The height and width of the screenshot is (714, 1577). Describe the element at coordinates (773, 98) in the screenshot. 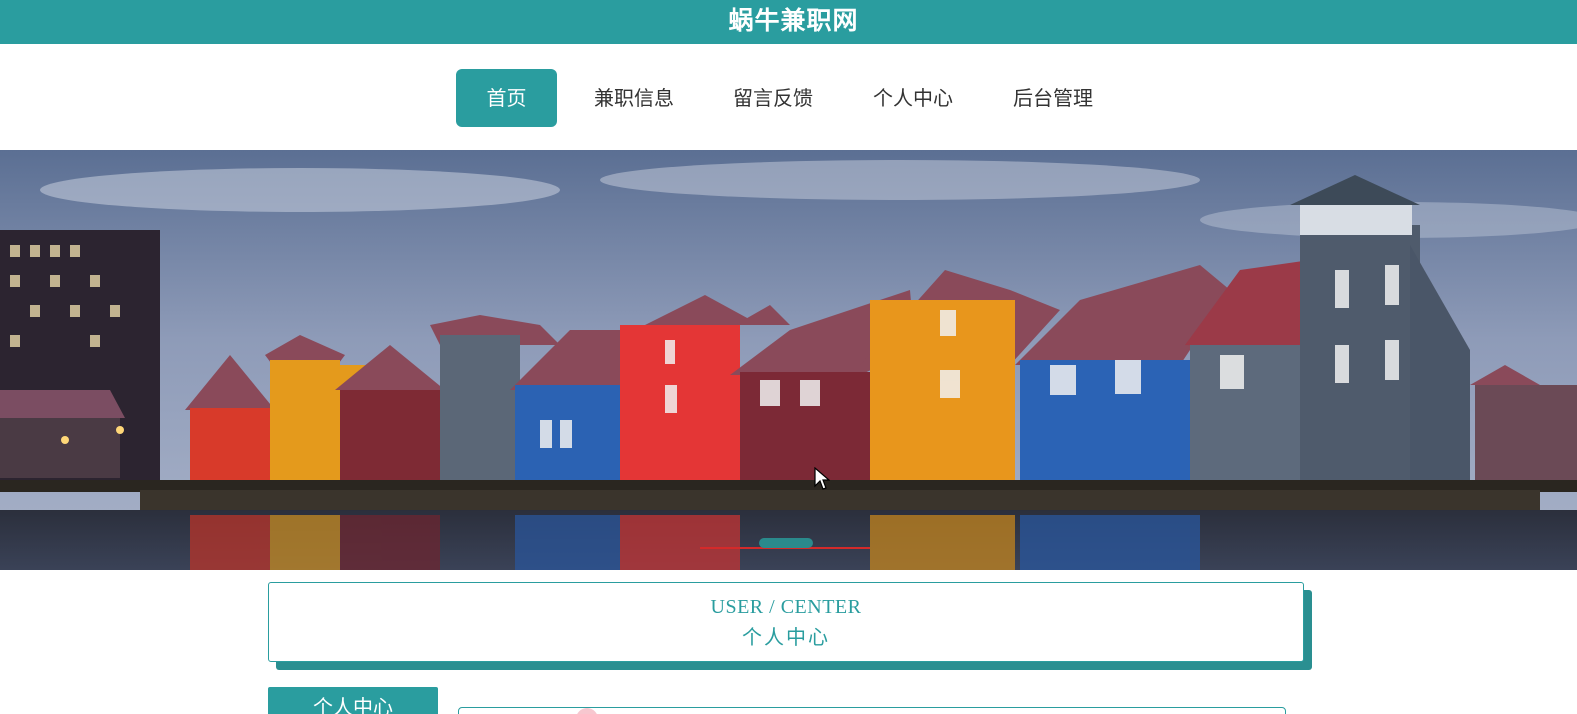

I see `nav-item-feedback: 留言反馈` at that location.